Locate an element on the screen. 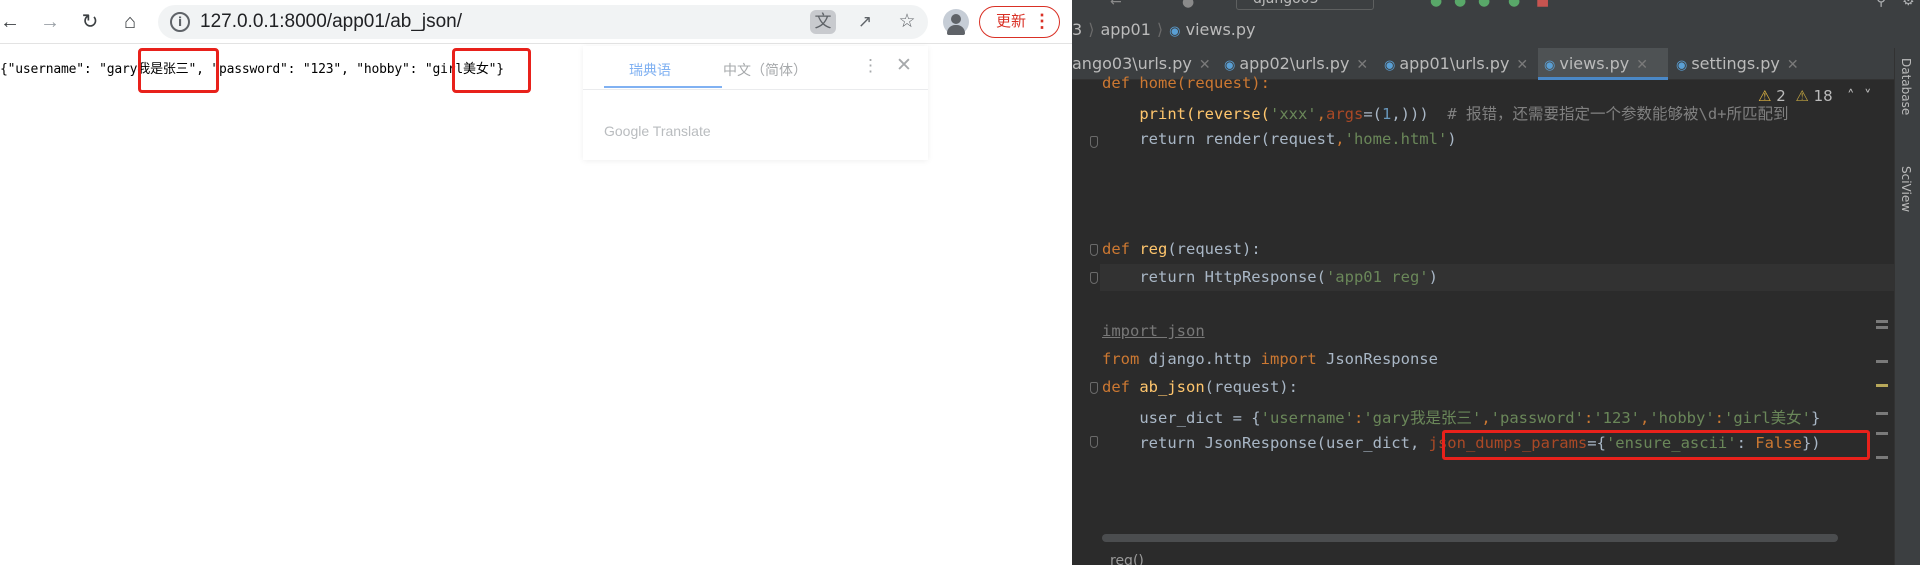 The height and width of the screenshot is (565, 1920). code-line-def-reg: def reg(request): is located at coordinates (1181, 249).